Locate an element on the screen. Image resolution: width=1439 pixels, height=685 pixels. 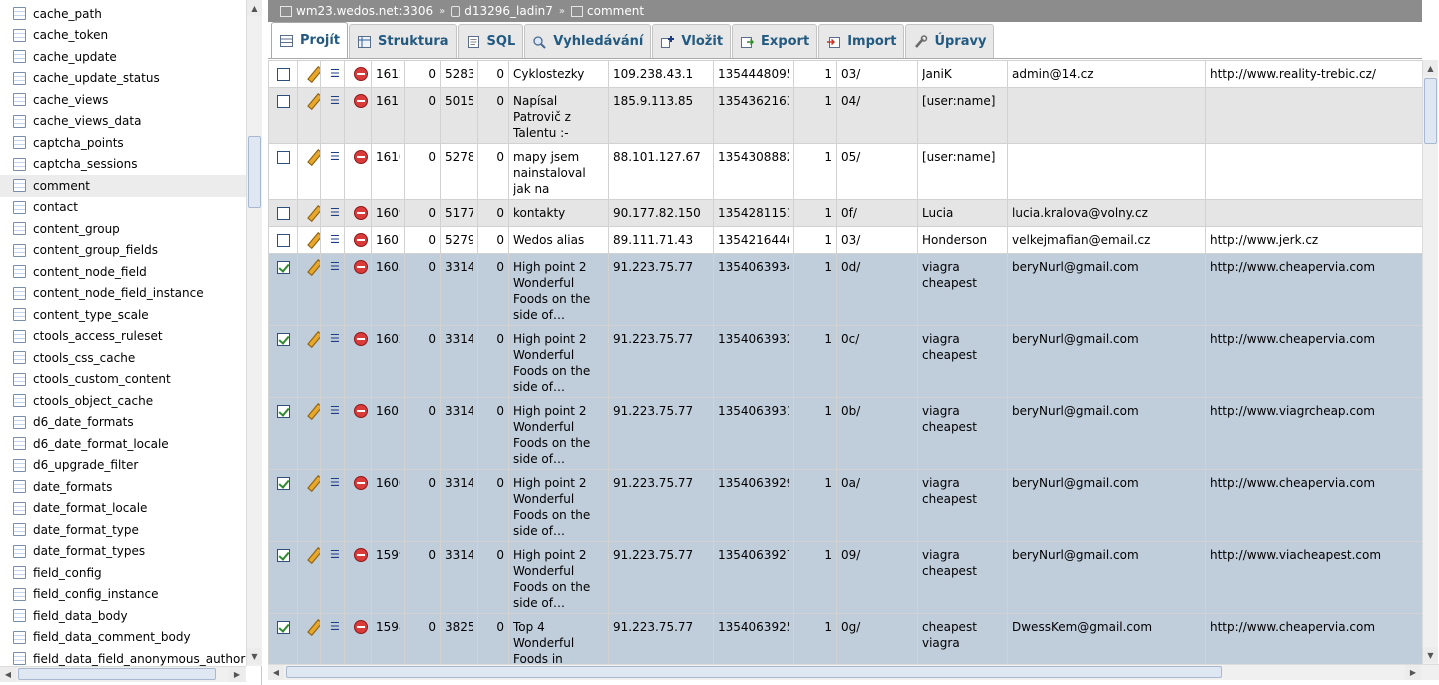
tab-structure: Struktura is located at coordinates (403, 41).